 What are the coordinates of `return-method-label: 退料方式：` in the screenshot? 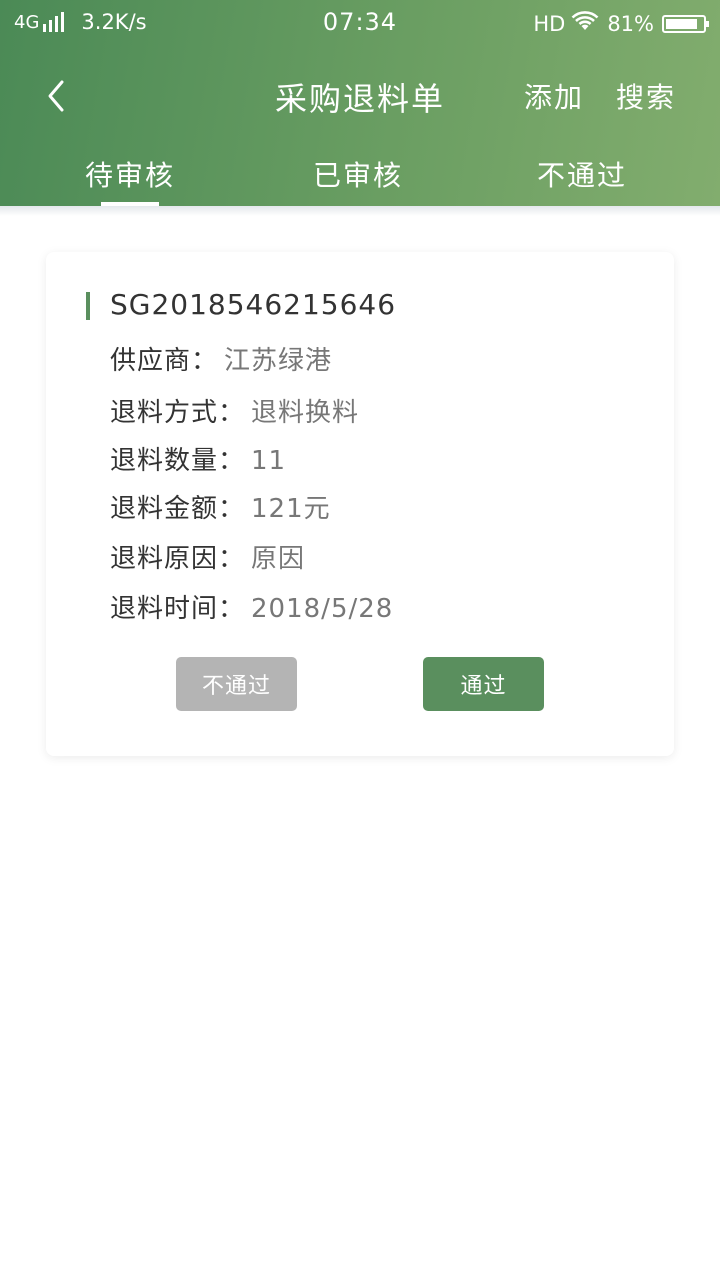 It's located at (178, 413).